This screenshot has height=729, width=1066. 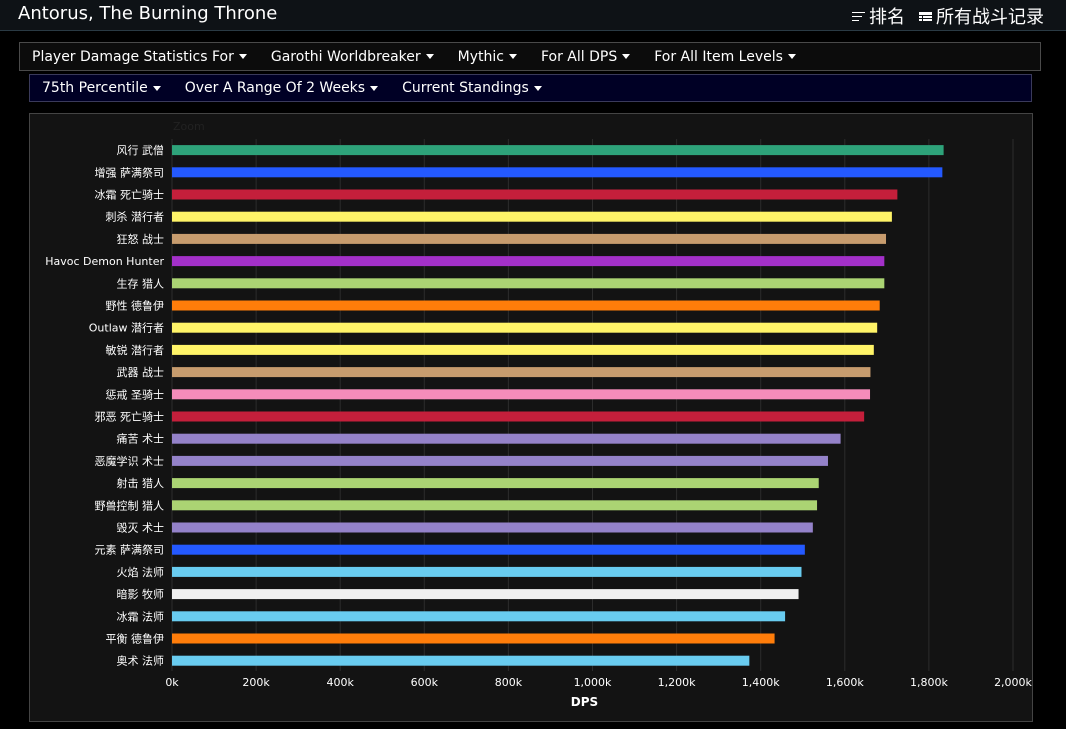 What do you see at coordinates (135, 394) in the screenshot?
I see `category-label: 惩戒 圣骑士` at bounding box center [135, 394].